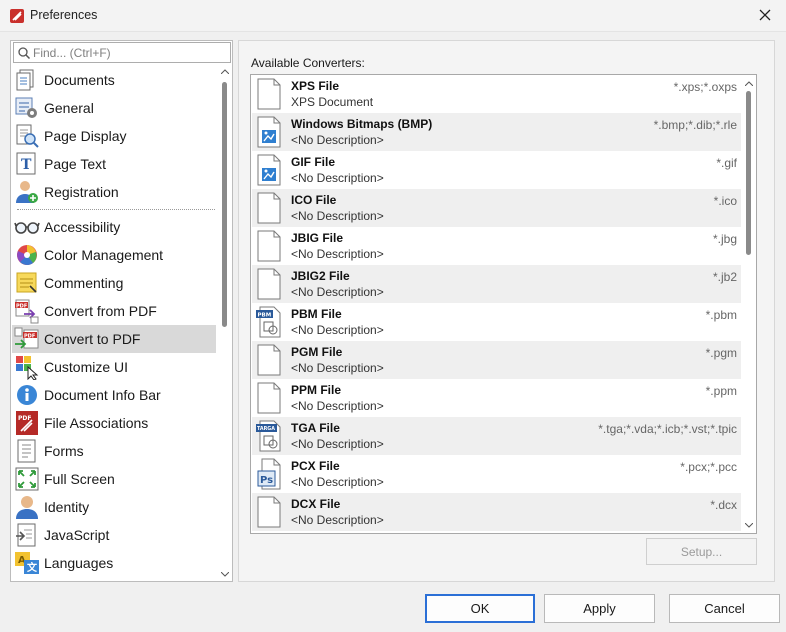 Image resolution: width=786 pixels, height=632 pixels. I want to click on converter-row: PPM File <No Description> *.ppm, so click(496, 398).